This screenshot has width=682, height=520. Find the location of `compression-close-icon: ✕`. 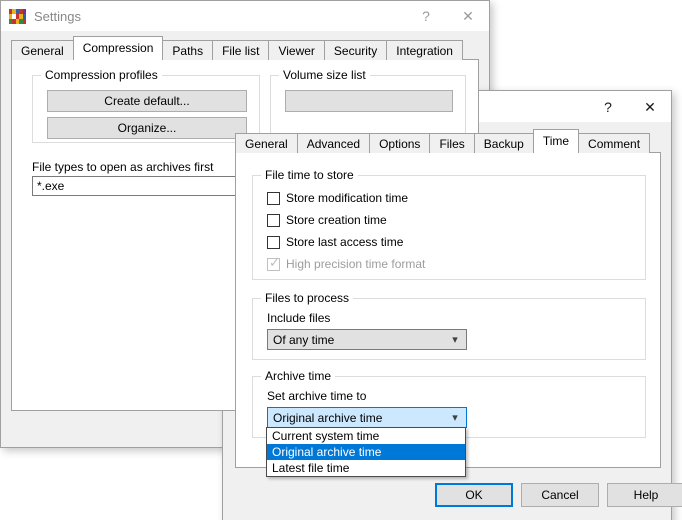

compression-close-icon: ✕ is located at coordinates (650, 106).